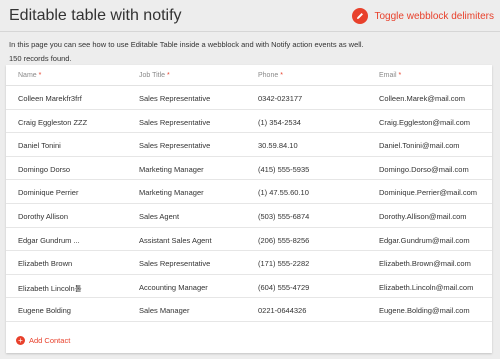  I want to click on email-cell: Craig.Eggleston@mail.com, so click(424, 122).